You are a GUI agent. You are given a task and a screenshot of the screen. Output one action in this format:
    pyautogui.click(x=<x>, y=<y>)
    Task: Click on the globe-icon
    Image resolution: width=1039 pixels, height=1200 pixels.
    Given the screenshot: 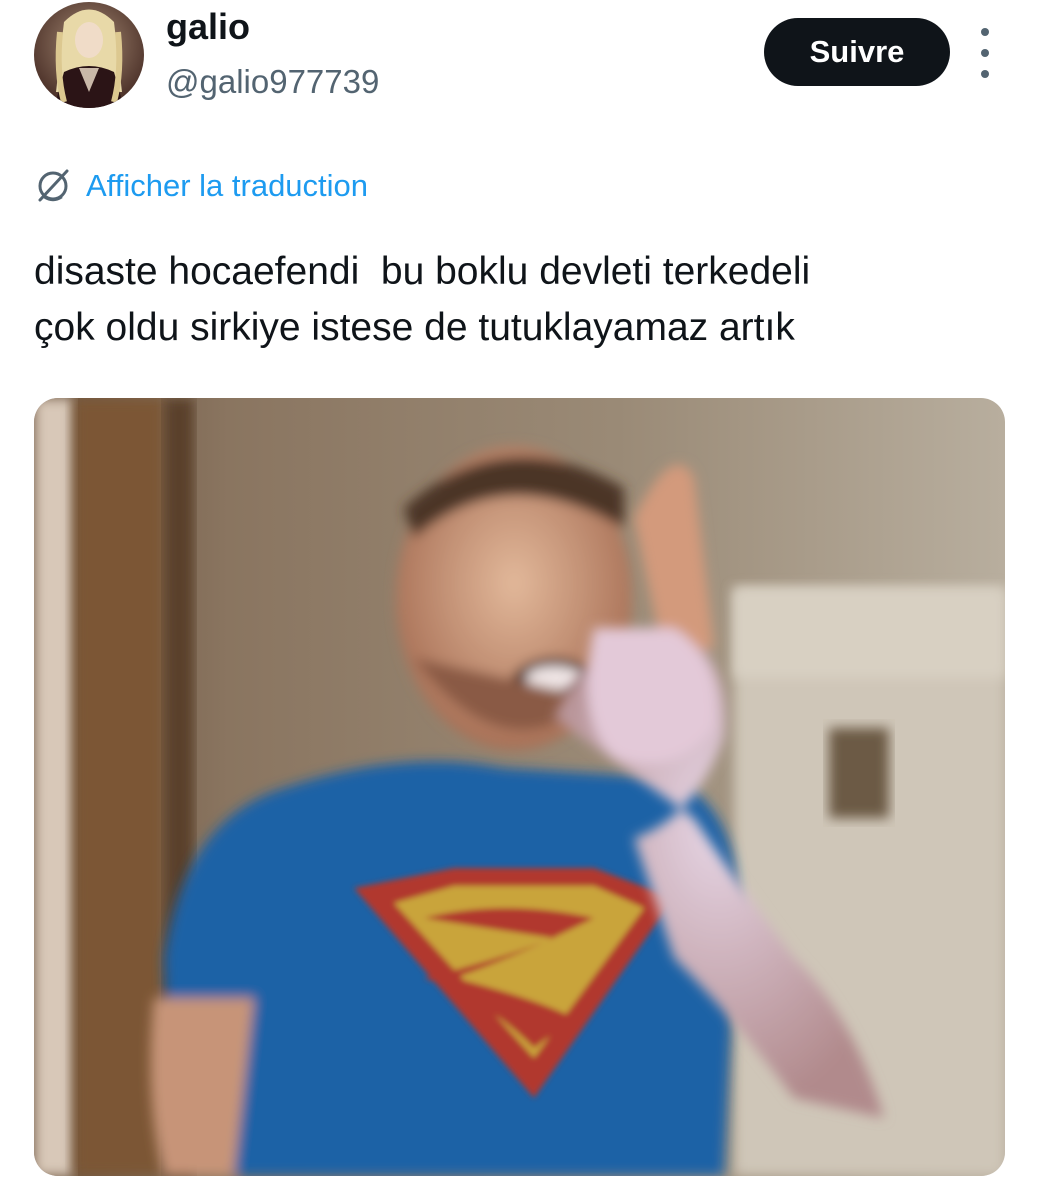 What is the action you would take?
    pyautogui.click(x=53, y=185)
    